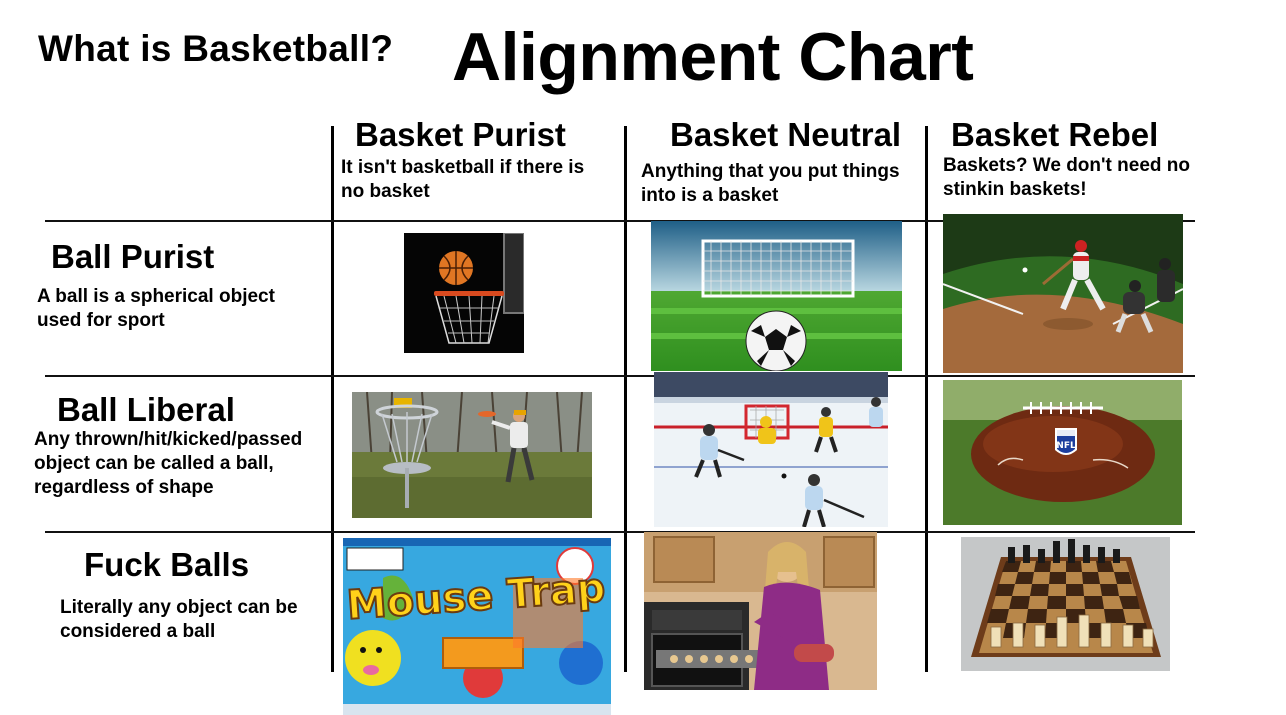 This screenshot has width=1286, height=715. What do you see at coordinates (472, 455) in the screenshot?
I see `disc-golf-icon` at bounding box center [472, 455].